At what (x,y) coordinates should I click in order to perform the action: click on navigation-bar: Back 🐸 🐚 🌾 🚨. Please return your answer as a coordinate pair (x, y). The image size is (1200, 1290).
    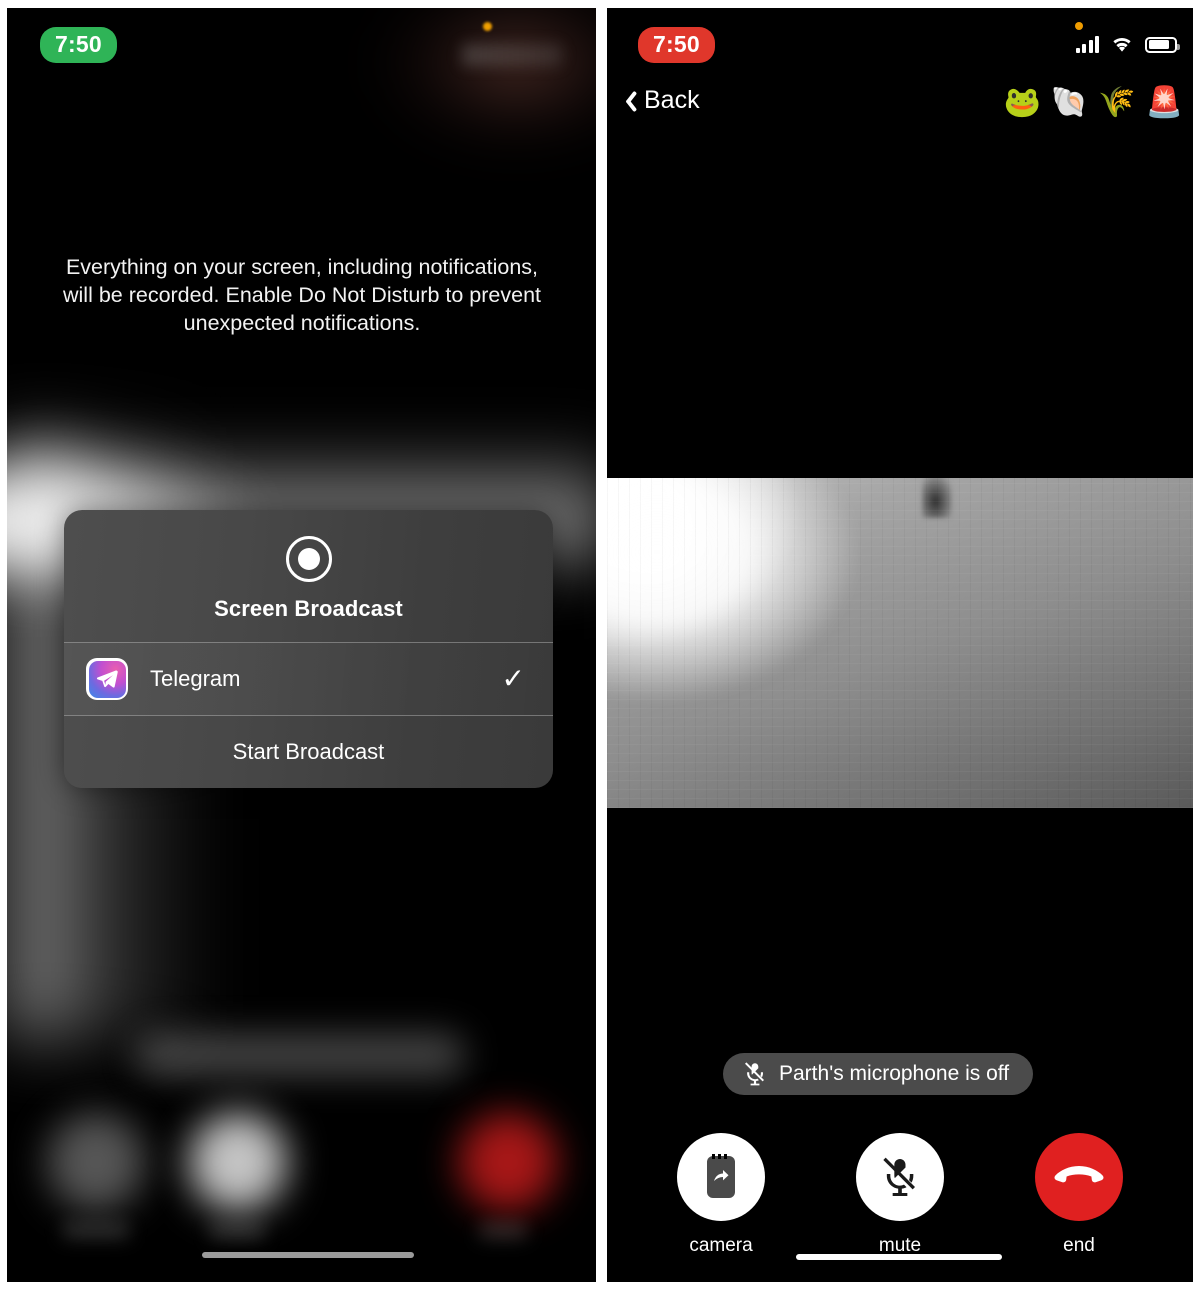
    Looking at the image, I should click on (900, 110).